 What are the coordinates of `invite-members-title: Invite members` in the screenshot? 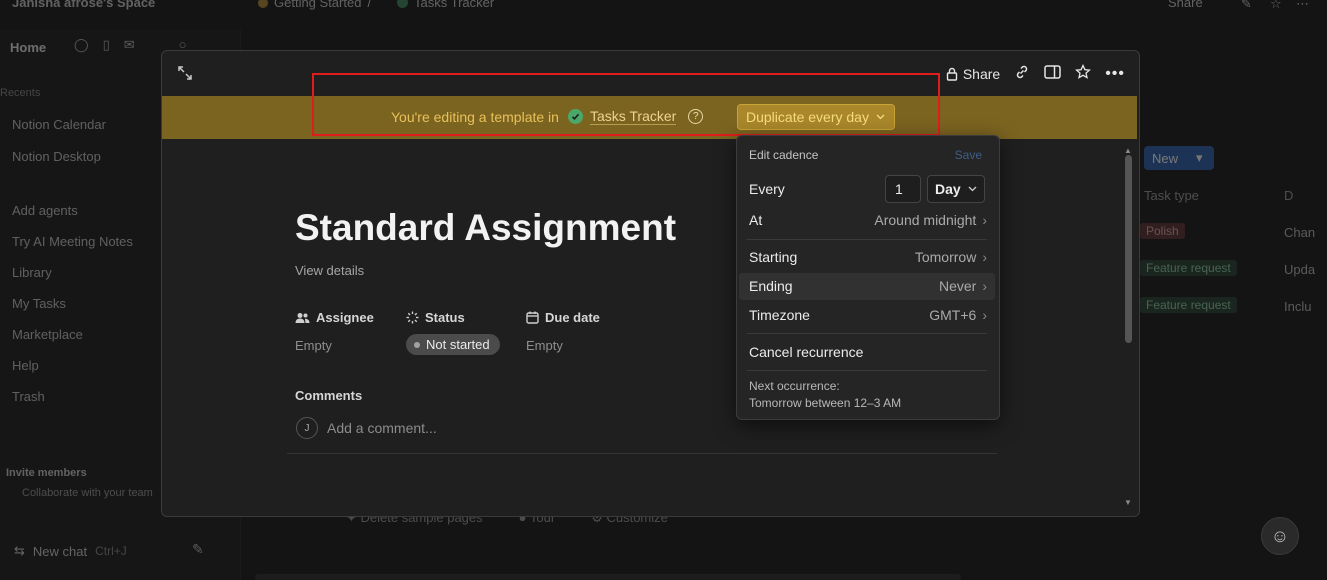 It's located at (46, 473).